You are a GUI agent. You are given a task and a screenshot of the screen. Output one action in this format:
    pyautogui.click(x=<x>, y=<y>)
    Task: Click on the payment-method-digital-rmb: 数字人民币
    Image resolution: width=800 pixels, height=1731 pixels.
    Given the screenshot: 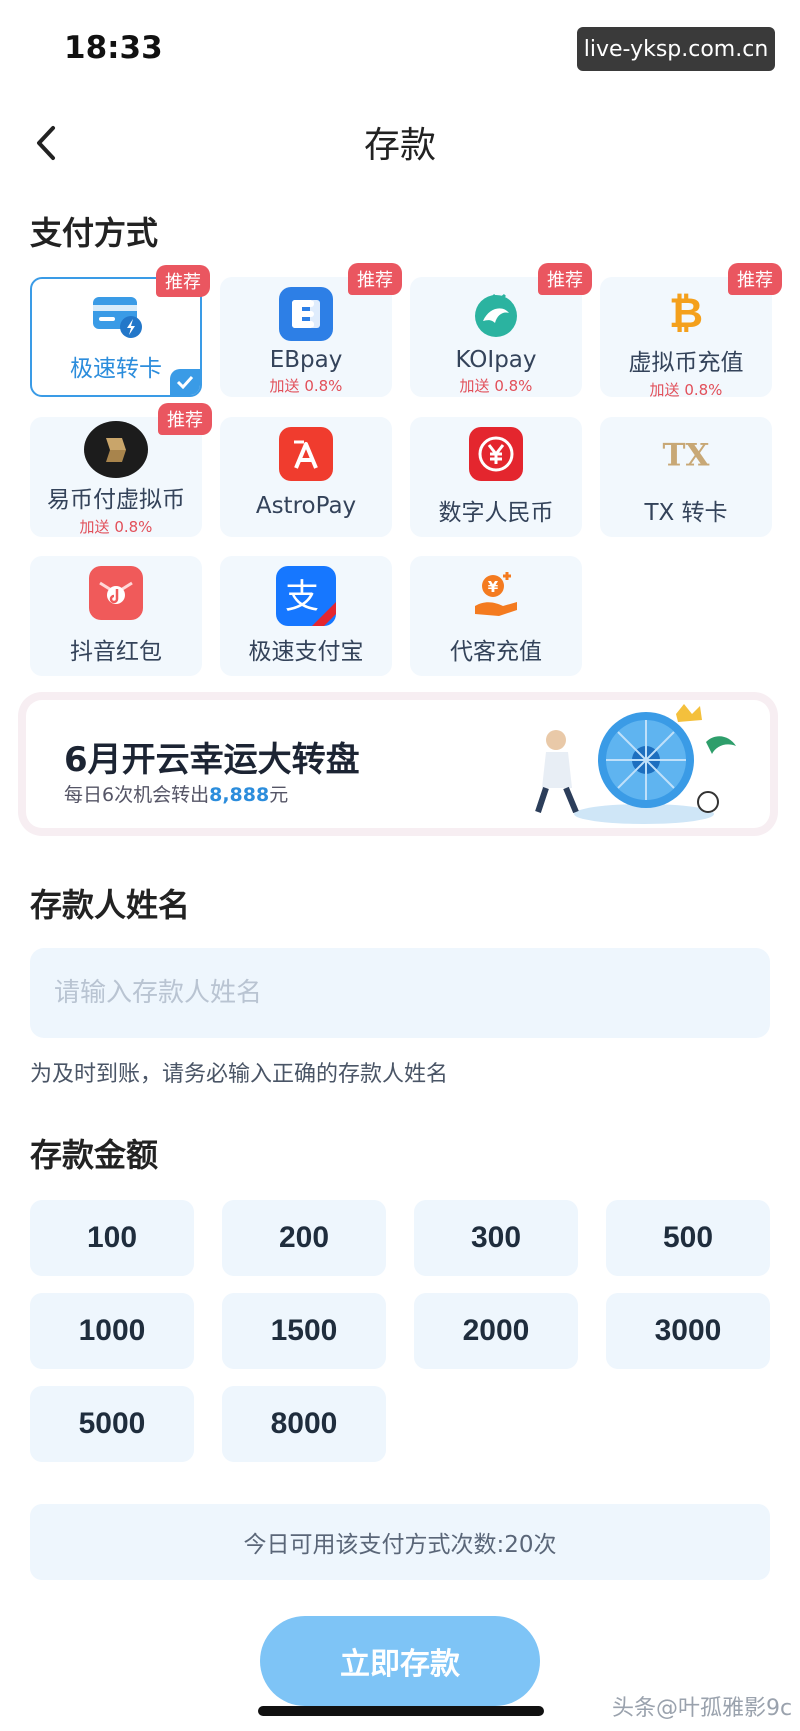 What is the action you would take?
    pyautogui.click(x=496, y=477)
    